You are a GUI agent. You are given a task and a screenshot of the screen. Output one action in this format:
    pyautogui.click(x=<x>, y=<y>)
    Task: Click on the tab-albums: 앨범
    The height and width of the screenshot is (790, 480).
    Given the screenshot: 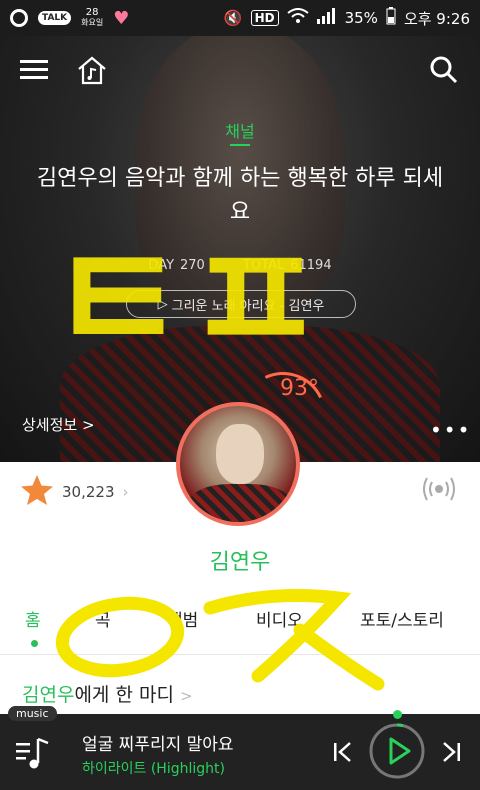 What is the action you would take?
    pyautogui.click(x=182, y=618)
    